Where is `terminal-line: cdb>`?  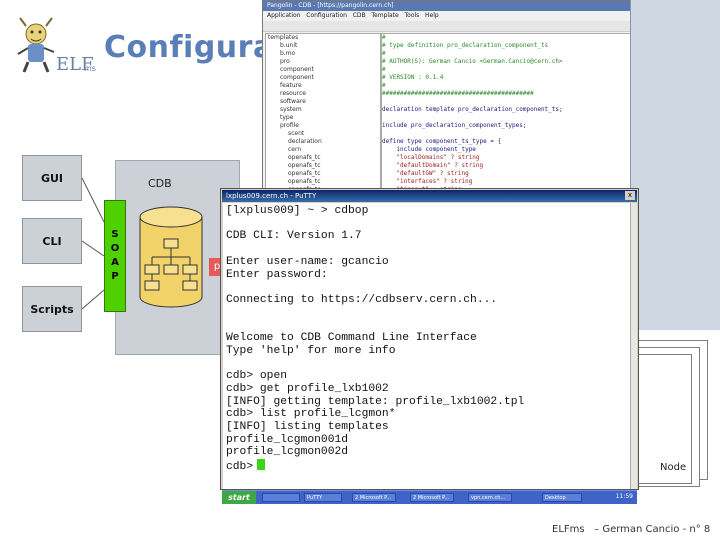 terminal-line: cdb> is located at coordinates (246, 466).